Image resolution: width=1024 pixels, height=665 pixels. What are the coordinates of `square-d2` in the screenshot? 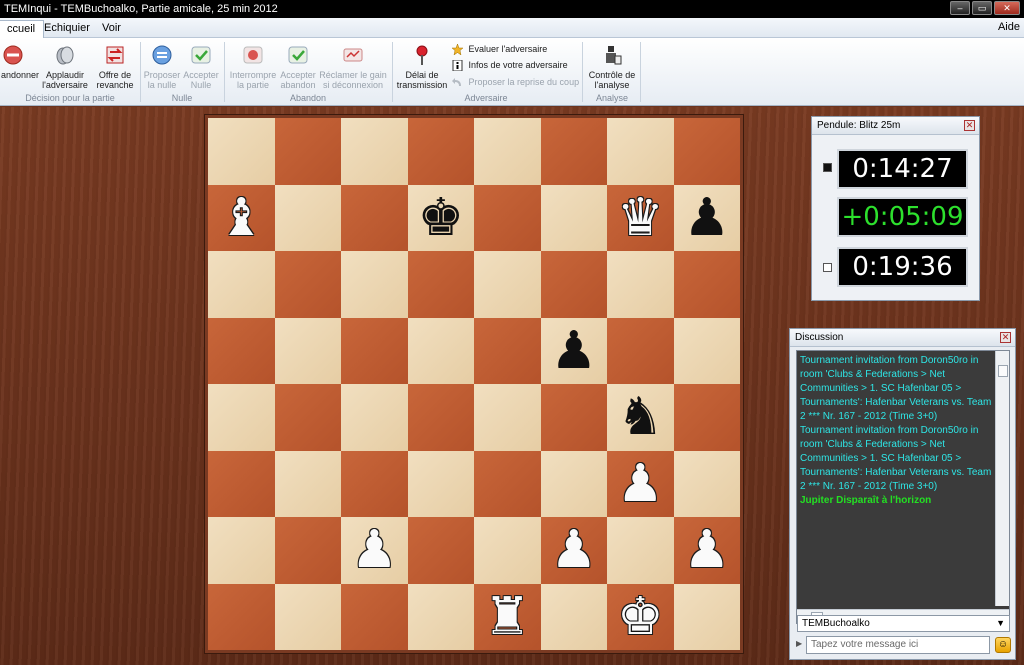 It's located at (440, 550).